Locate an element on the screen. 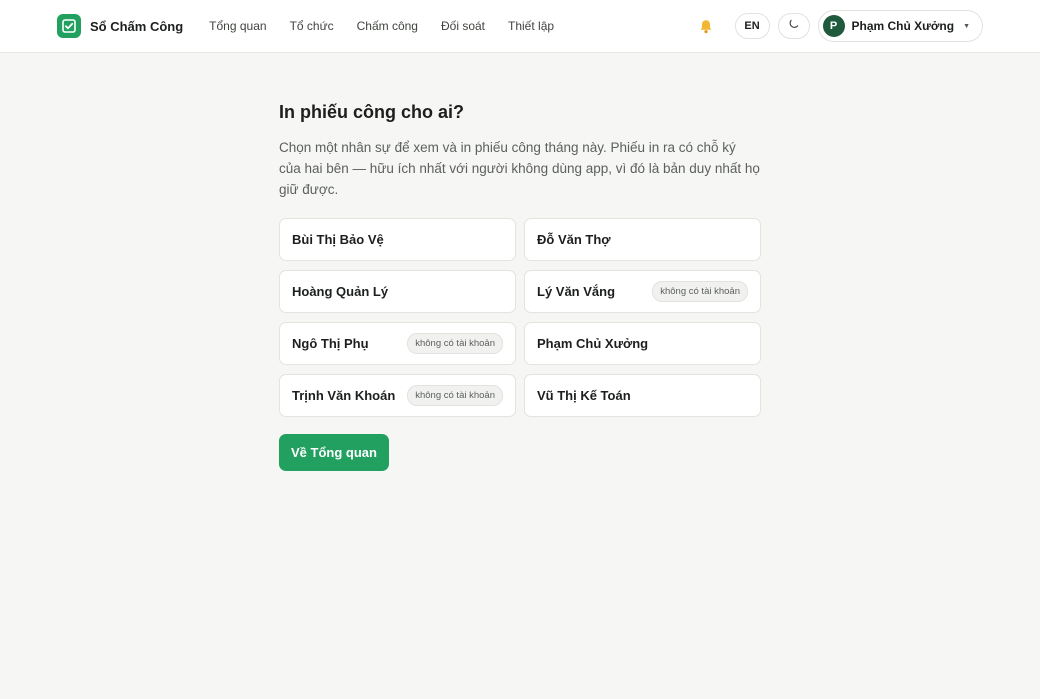  user-name: Phạm Chủ Xưởng is located at coordinates (903, 26).